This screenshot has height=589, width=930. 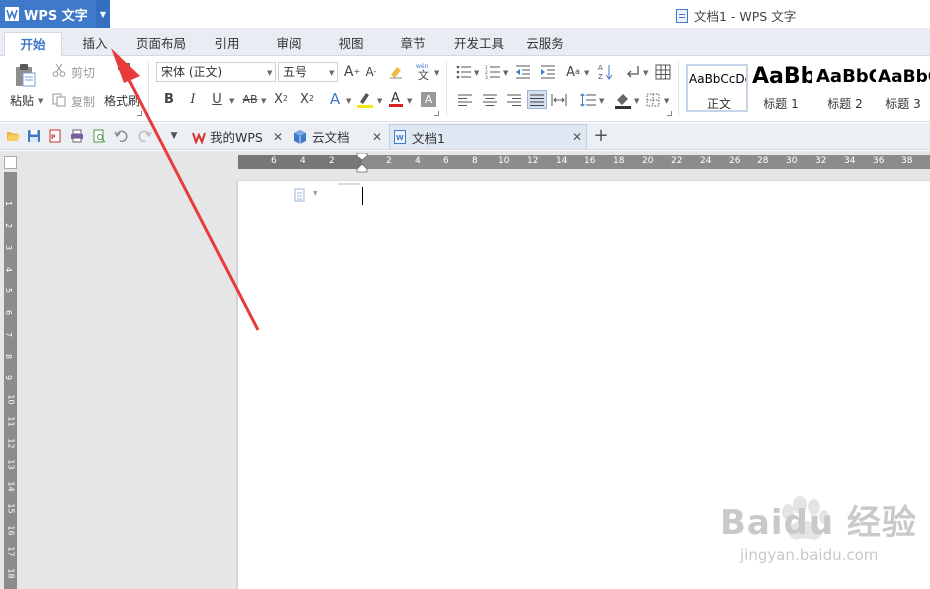 I want to click on bold-icon: B, so click(x=169, y=99).